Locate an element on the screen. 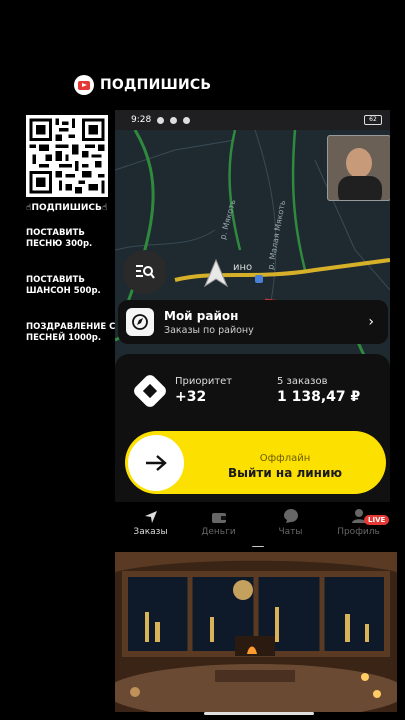 Image resolution: width=405 pixels, height=720 pixels. tab-money: Деньги is located at coordinates (218, 519).